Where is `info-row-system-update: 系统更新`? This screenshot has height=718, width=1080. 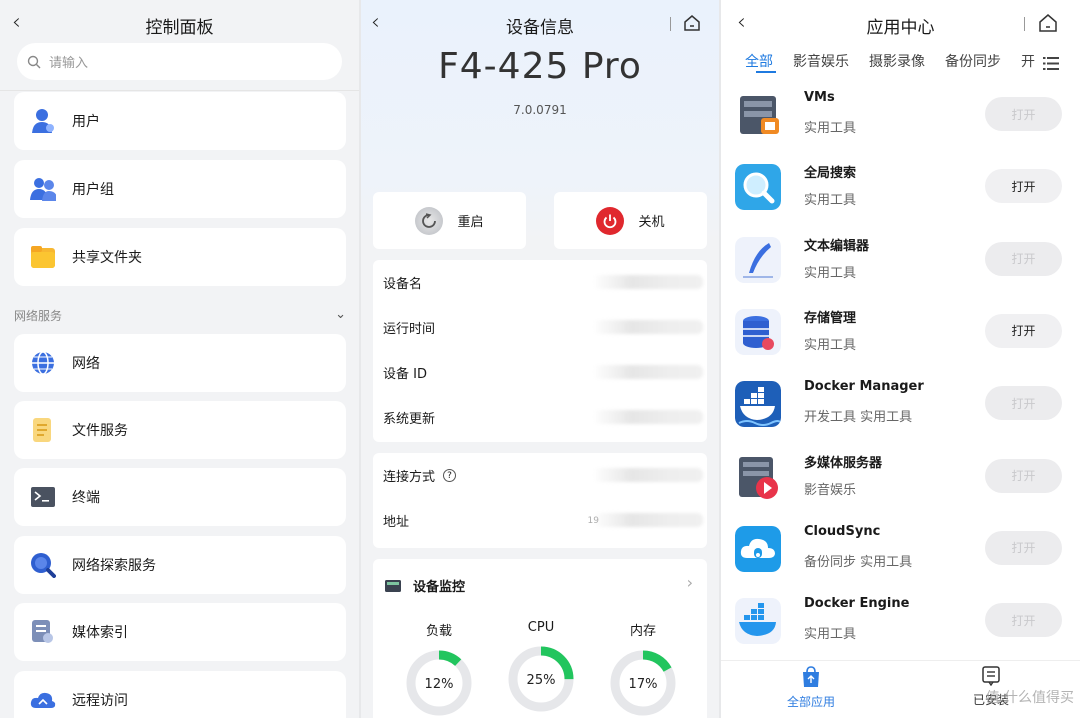 info-row-system-update: 系统更新 is located at coordinates (540, 417).